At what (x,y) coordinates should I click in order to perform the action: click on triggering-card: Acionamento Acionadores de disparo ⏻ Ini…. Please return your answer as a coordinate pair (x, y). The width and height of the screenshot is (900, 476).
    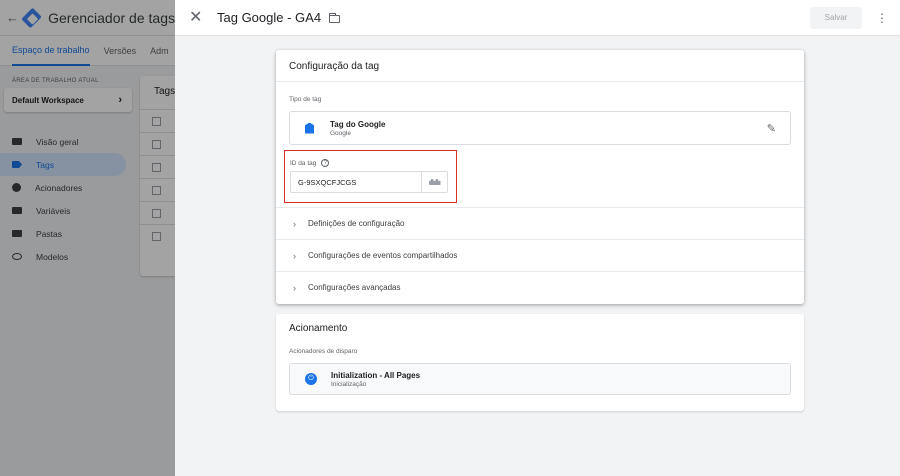
    Looking at the image, I should click on (540, 362).